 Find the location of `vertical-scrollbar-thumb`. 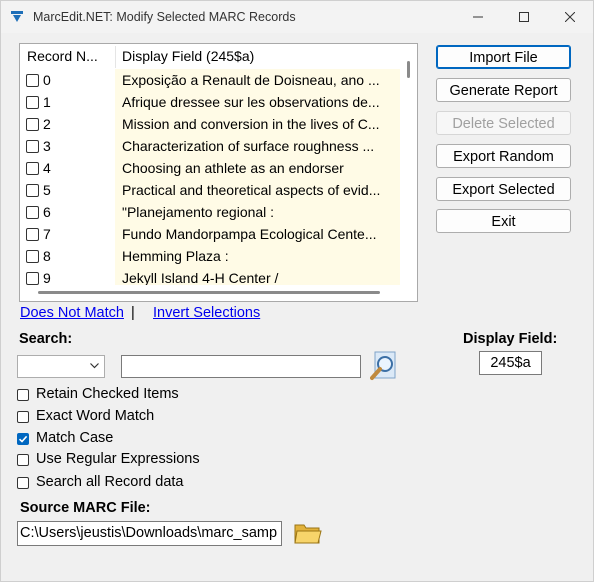

vertical-scrollbar-thumb is located at coordinates (408, 69).